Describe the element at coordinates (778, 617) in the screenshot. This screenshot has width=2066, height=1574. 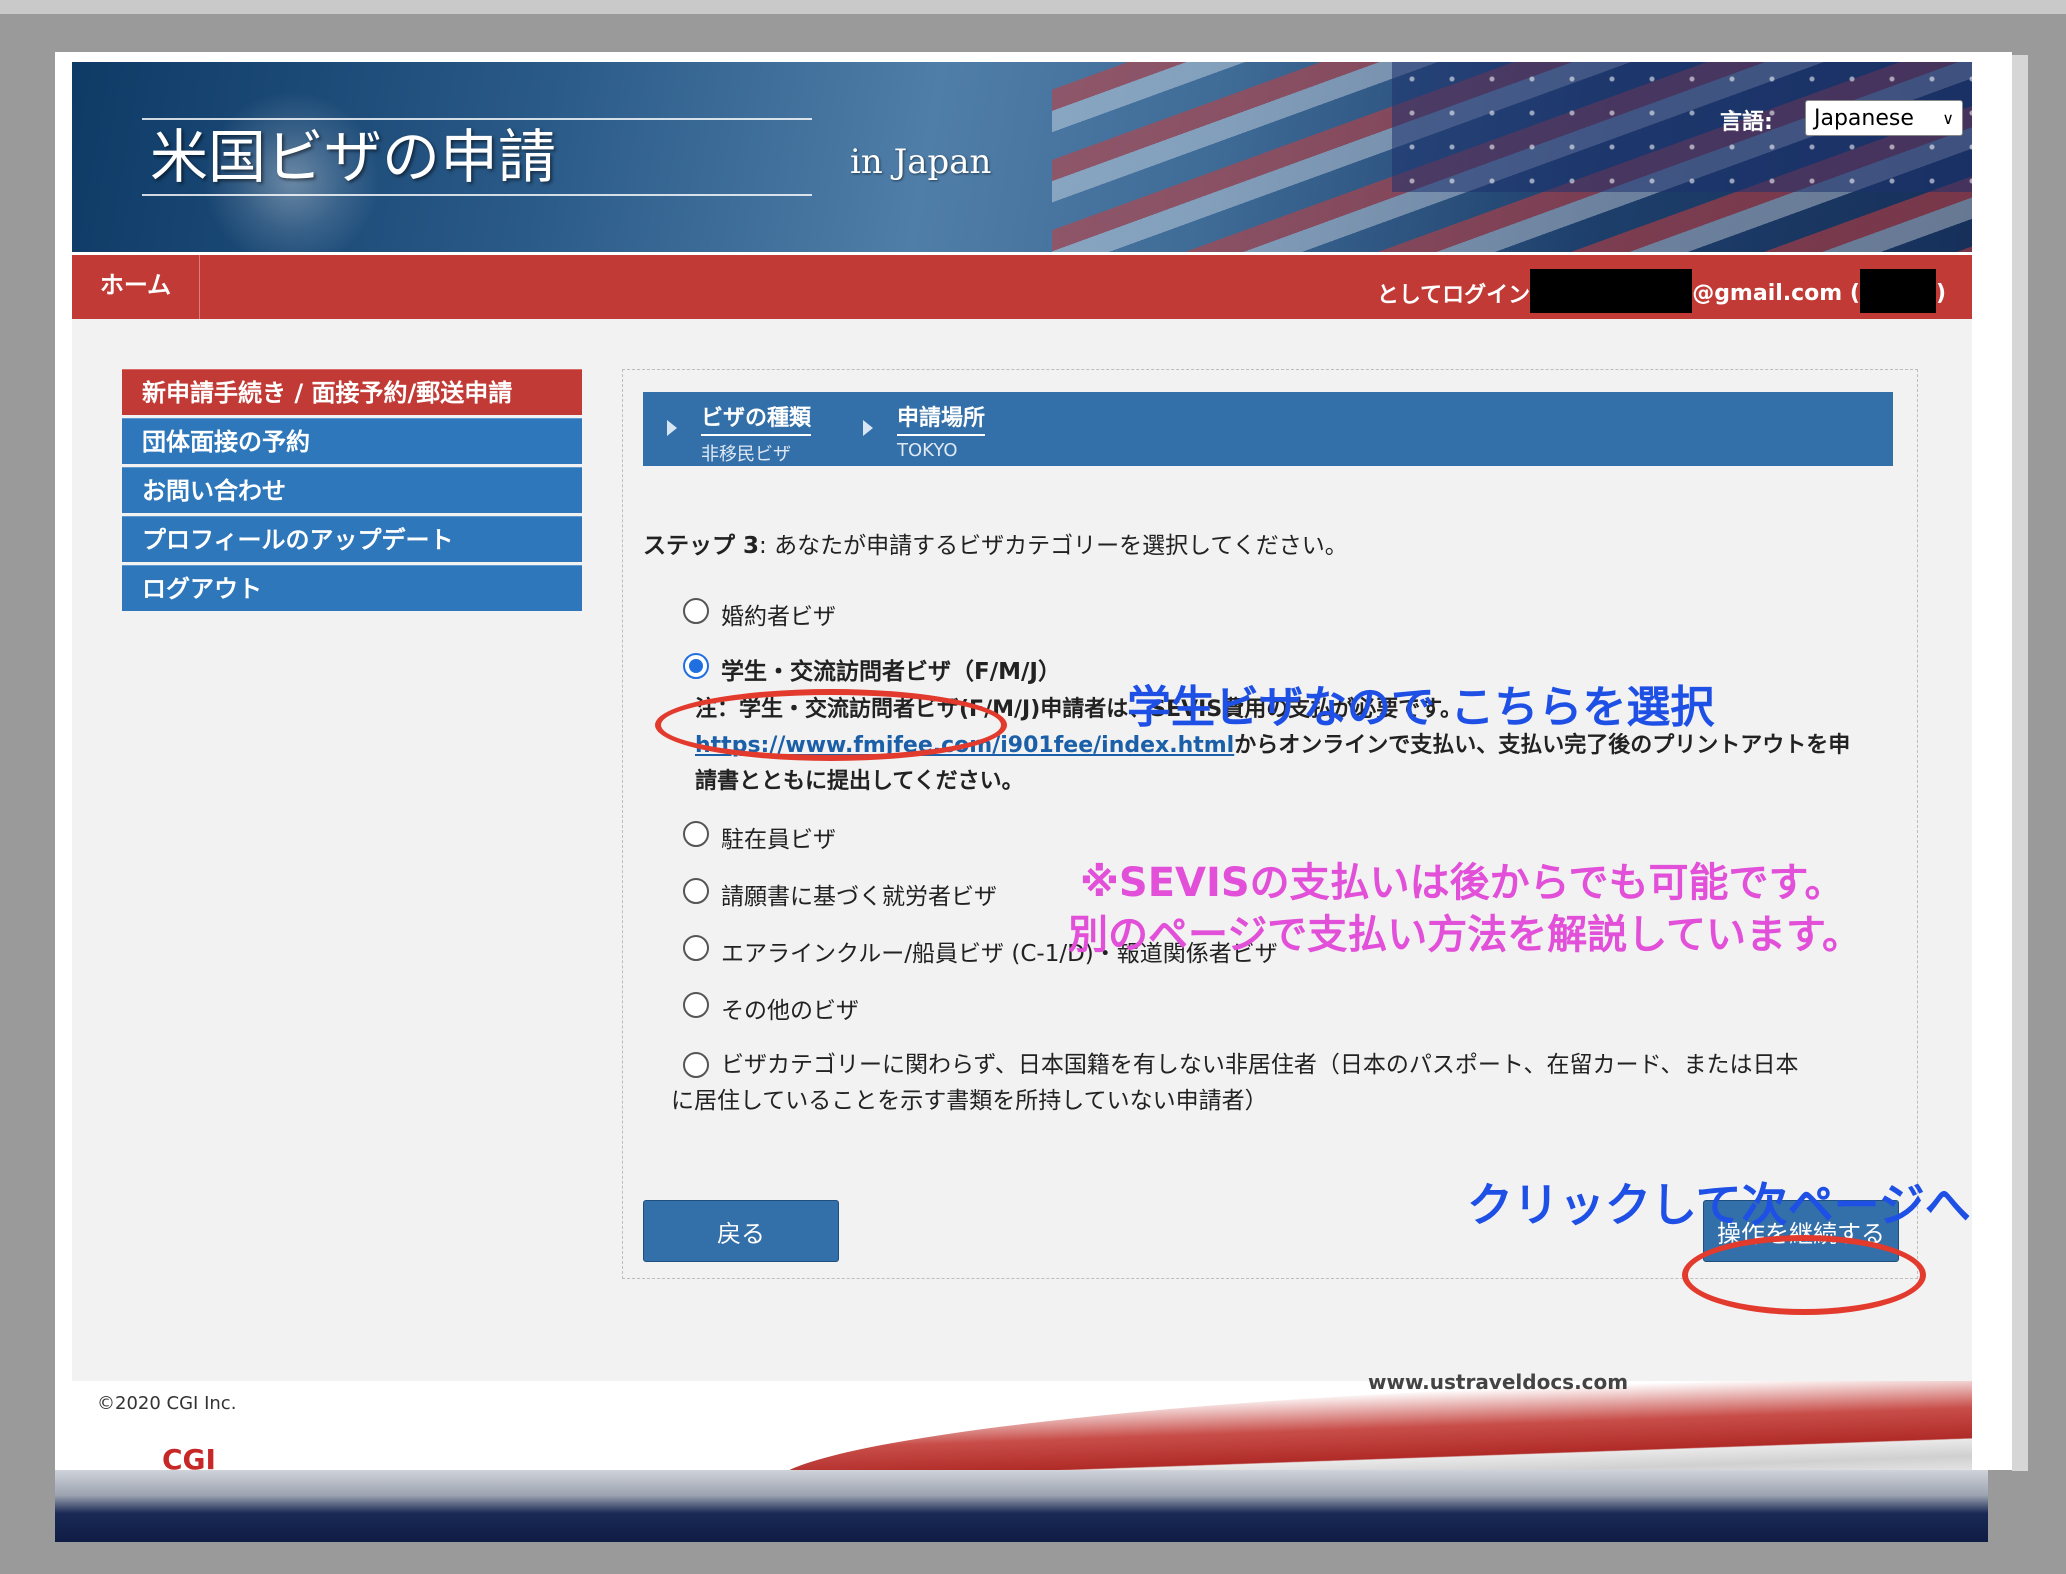
I see `option-label: 婚約者ビザ` at that location.